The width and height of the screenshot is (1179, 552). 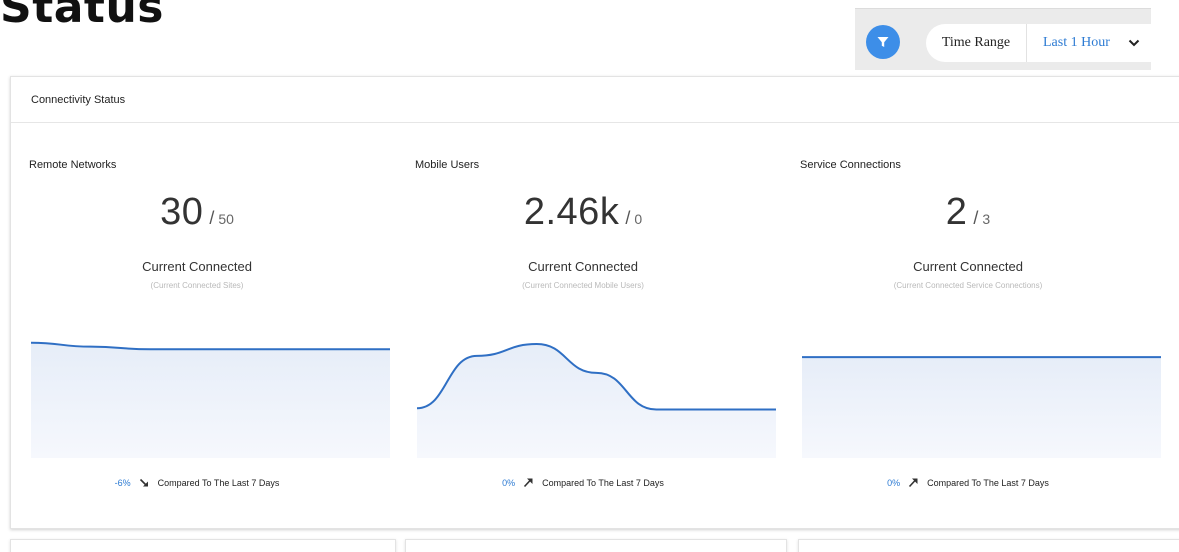 What do you see at coordinates (82, 16) in the screenshot?
I see `page-title: Status` at bounding box center [82, 16].